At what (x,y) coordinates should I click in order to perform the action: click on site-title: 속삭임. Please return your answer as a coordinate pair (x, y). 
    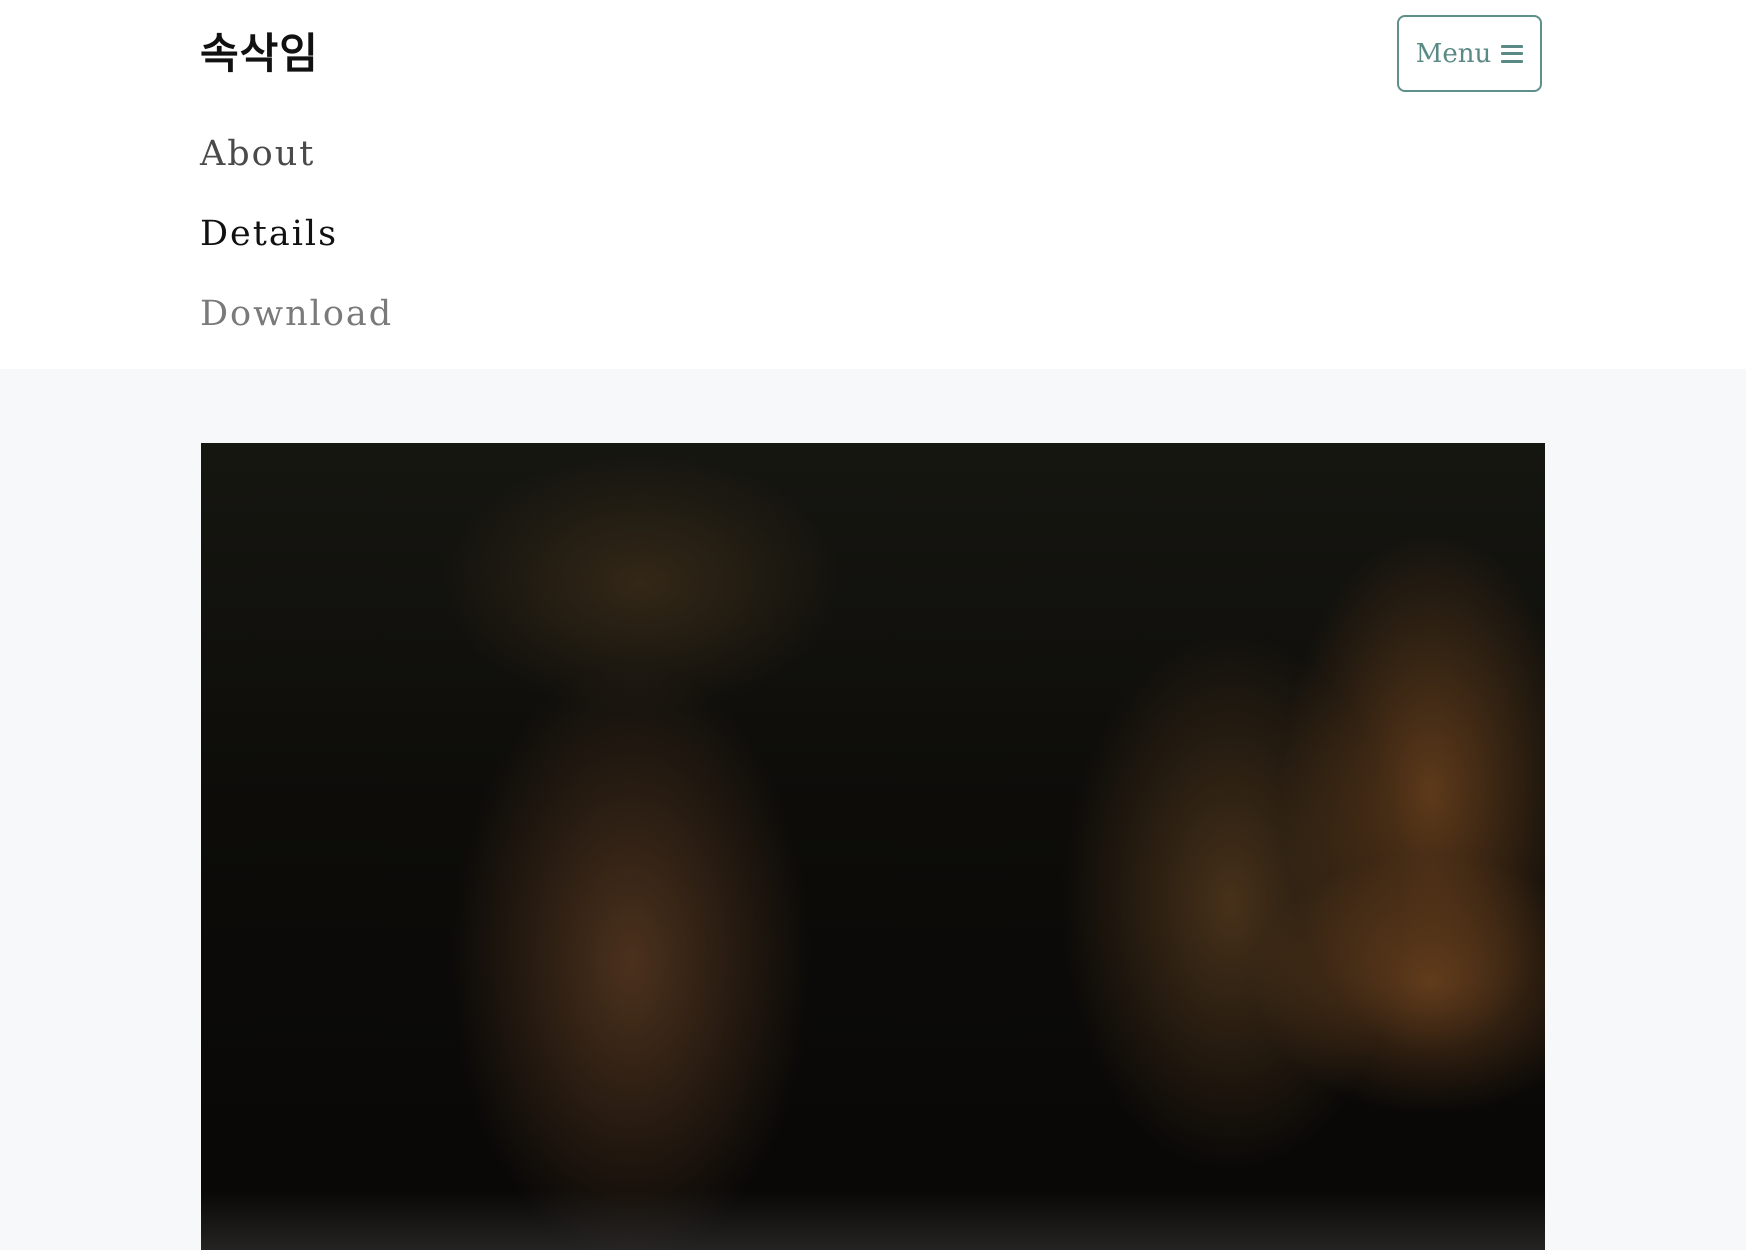
    Looking at the image, I should click on (259, 54).